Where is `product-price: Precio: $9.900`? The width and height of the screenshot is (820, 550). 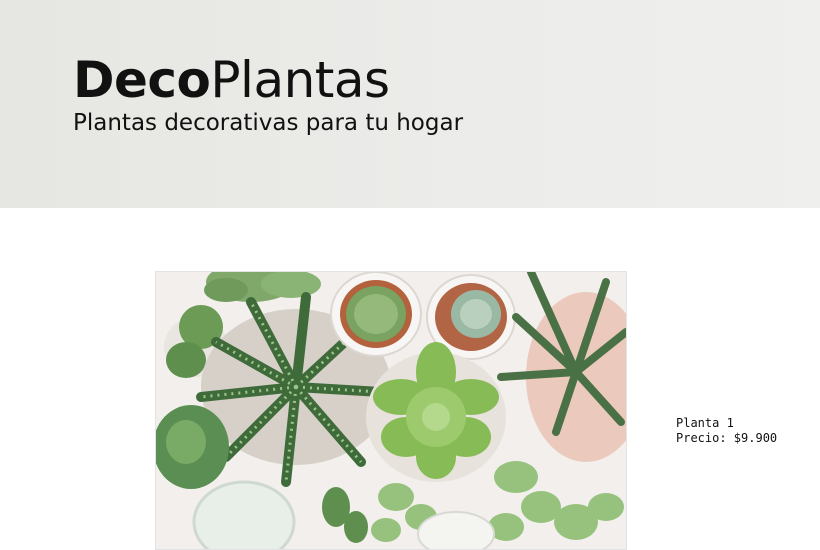
product-price: Precio: $9.900 is located at coordinates (727, 438).